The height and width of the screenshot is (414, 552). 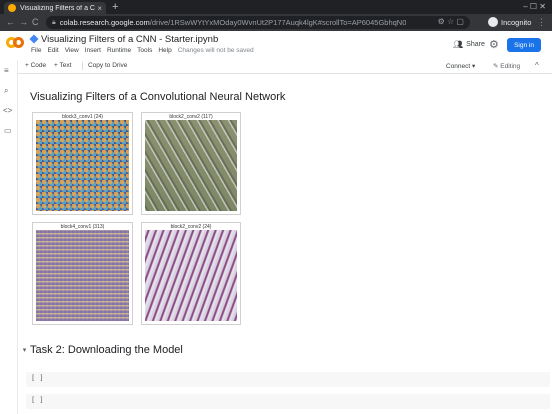 I want to click on filter-figure: block2_conv2 (24), so click(x=191, y=273).